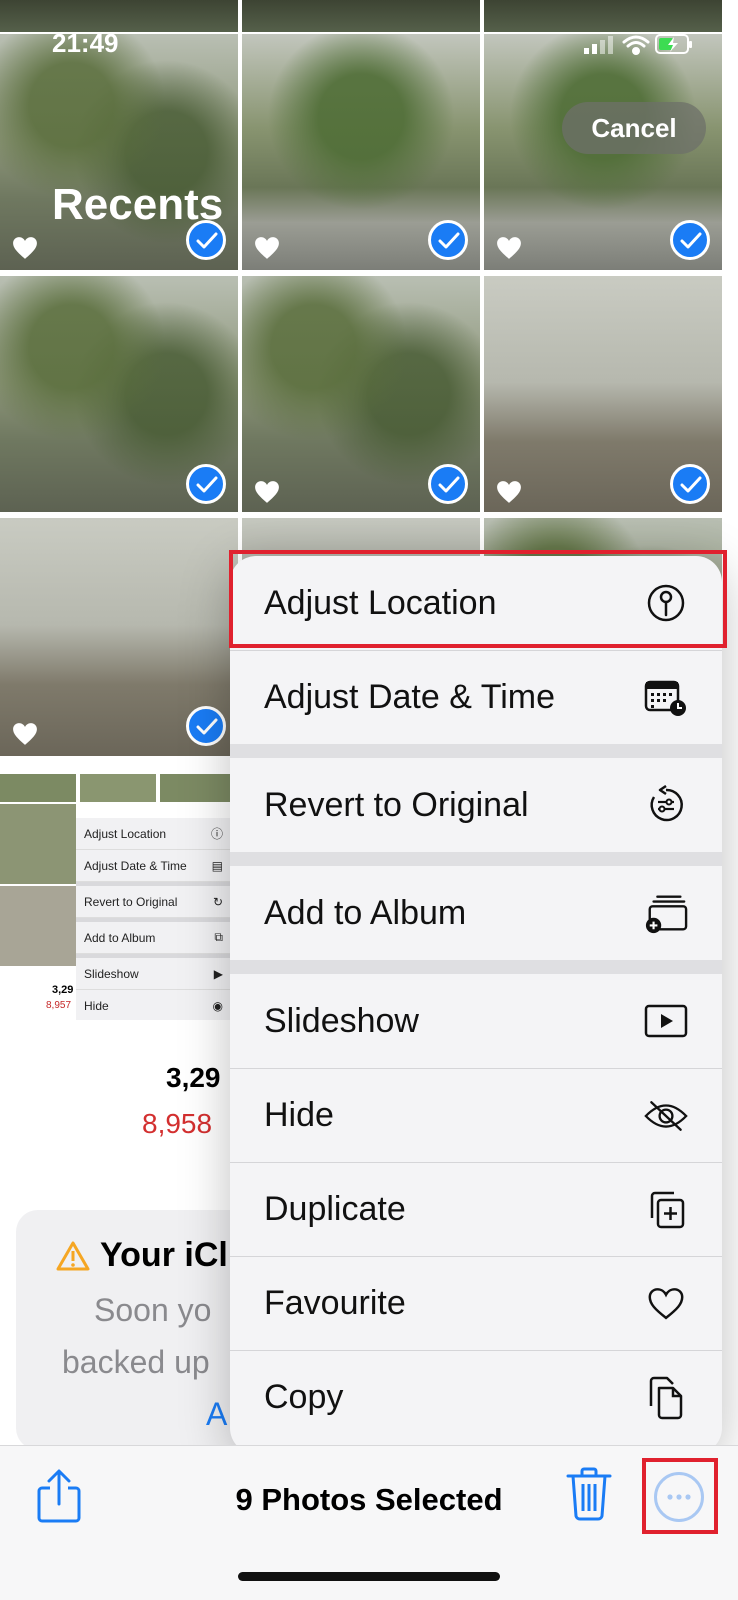 Image resolution: width=738 pixels, height=1600 pixels. I want to click on warning-icon, so click(73, 1255).